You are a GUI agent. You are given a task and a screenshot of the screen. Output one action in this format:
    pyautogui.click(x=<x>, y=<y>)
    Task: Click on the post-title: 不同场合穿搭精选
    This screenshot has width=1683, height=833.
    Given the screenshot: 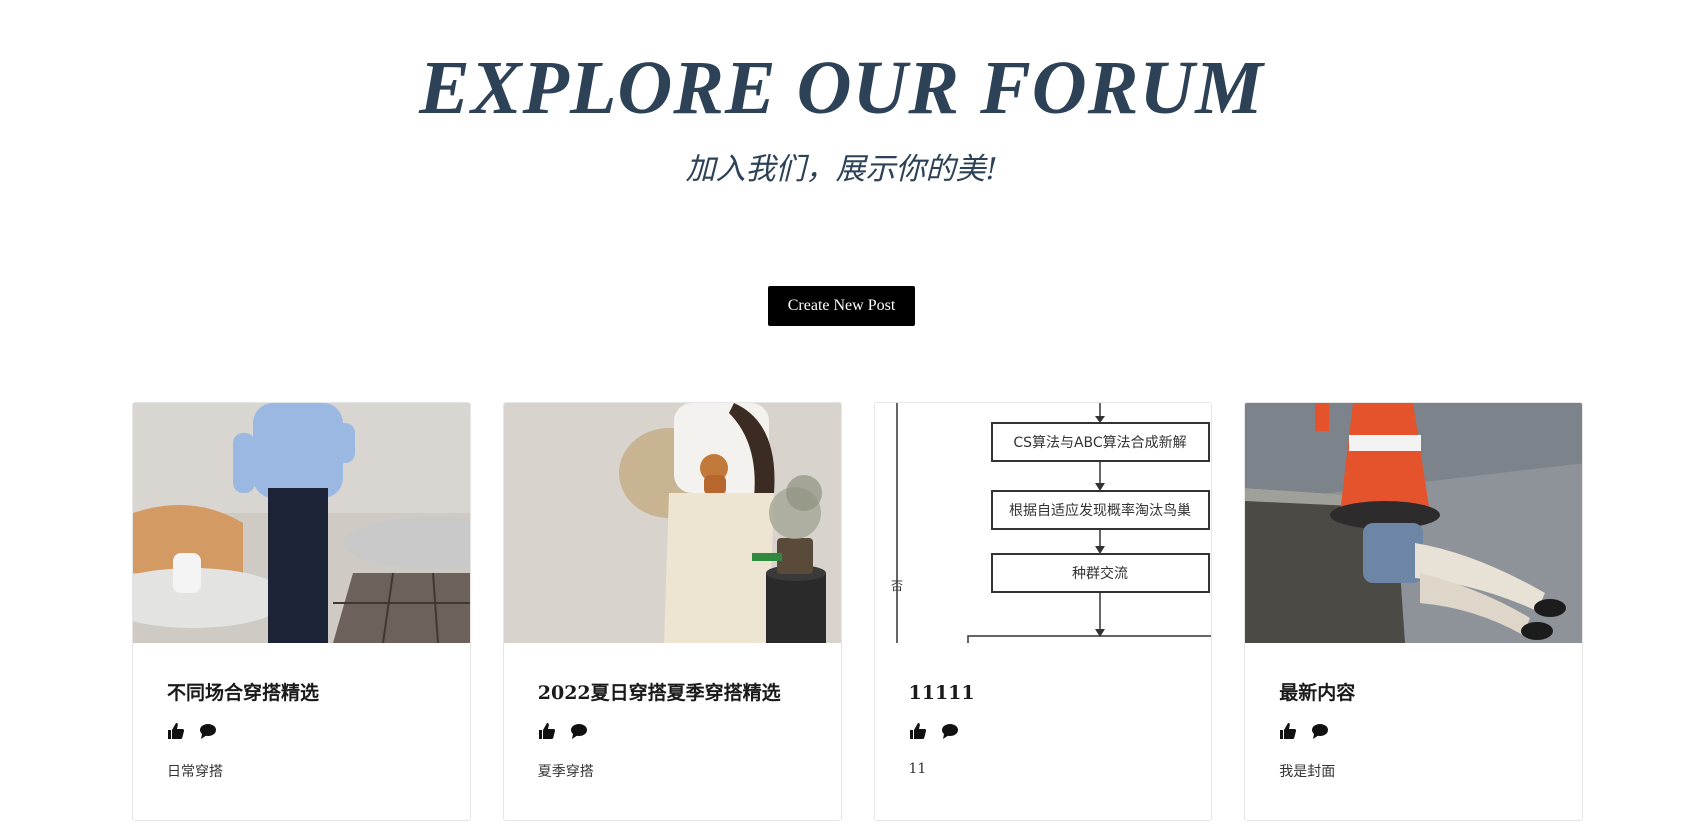 What is the action you would take?
    pyautogui.click(x=243, y=693)
    